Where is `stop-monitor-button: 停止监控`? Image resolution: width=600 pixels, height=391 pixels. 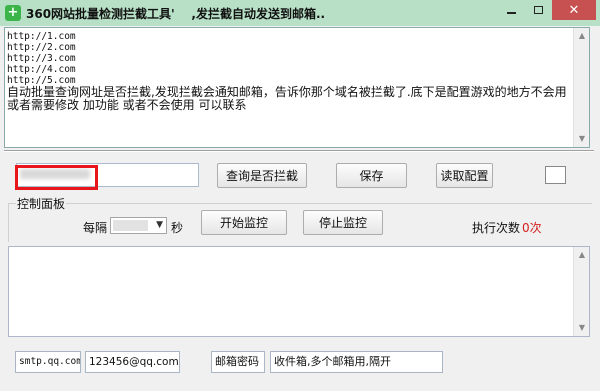 stop-monitor-button: 停止监控 is located at coordinates (343, 222).